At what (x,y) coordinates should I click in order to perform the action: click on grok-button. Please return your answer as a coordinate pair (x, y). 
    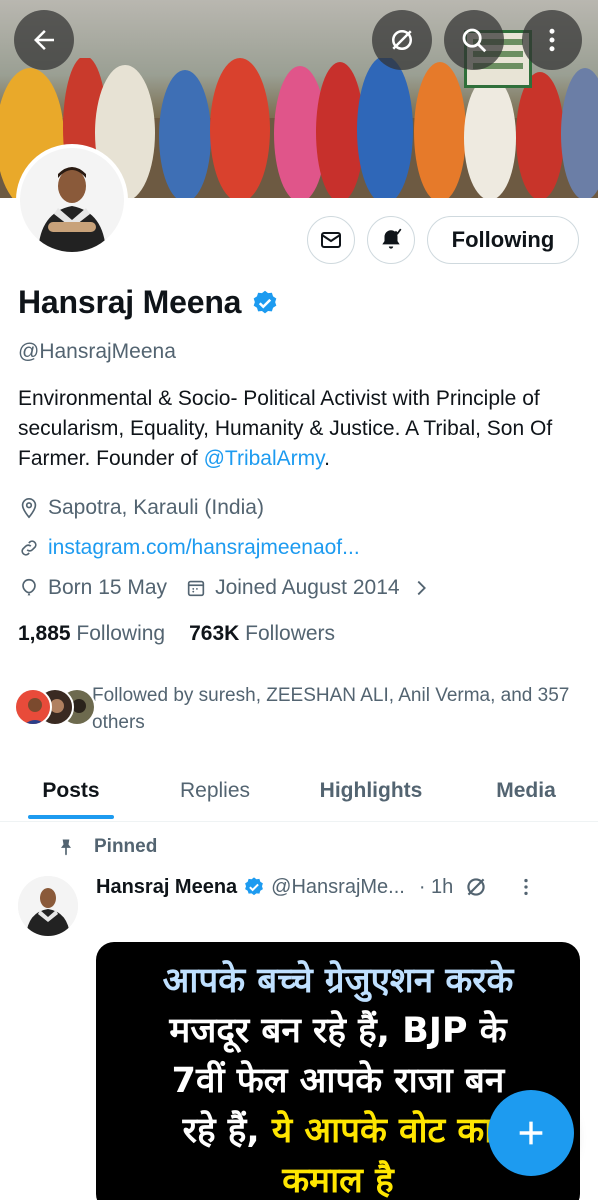
    Looking at the image, I should click on (402, 40).